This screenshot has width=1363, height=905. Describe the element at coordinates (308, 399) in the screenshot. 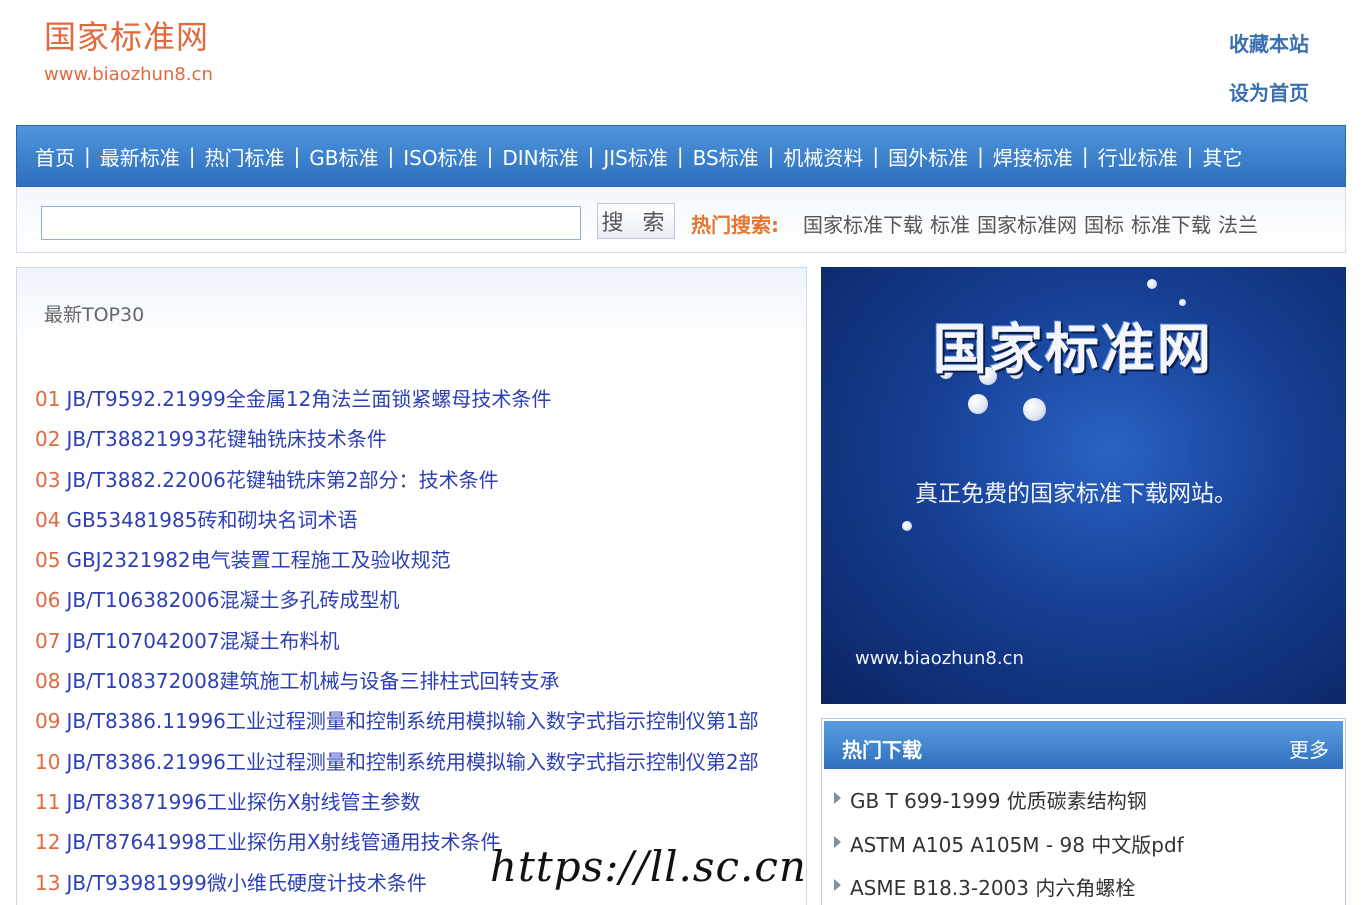

I see `standard-link: JB/T9592.21999全金属12角法兰面锁紧螺母技术条件` at that location.